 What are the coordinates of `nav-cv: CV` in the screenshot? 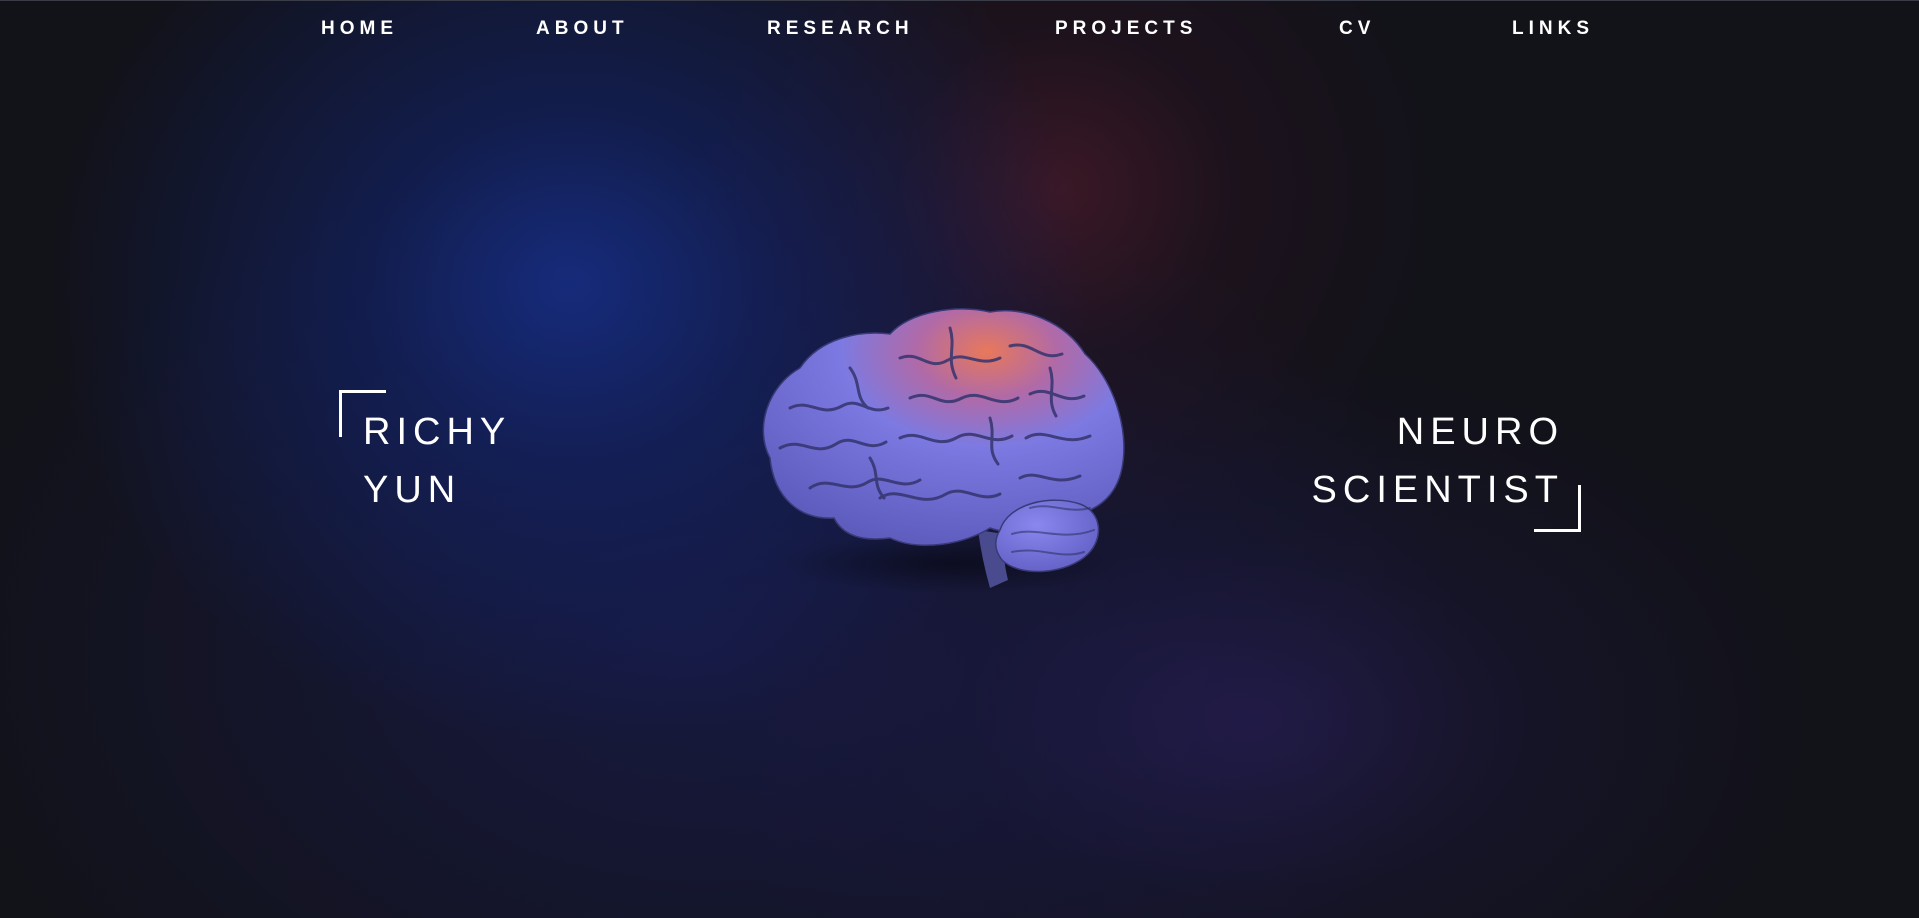 It's located at (1357, 29).